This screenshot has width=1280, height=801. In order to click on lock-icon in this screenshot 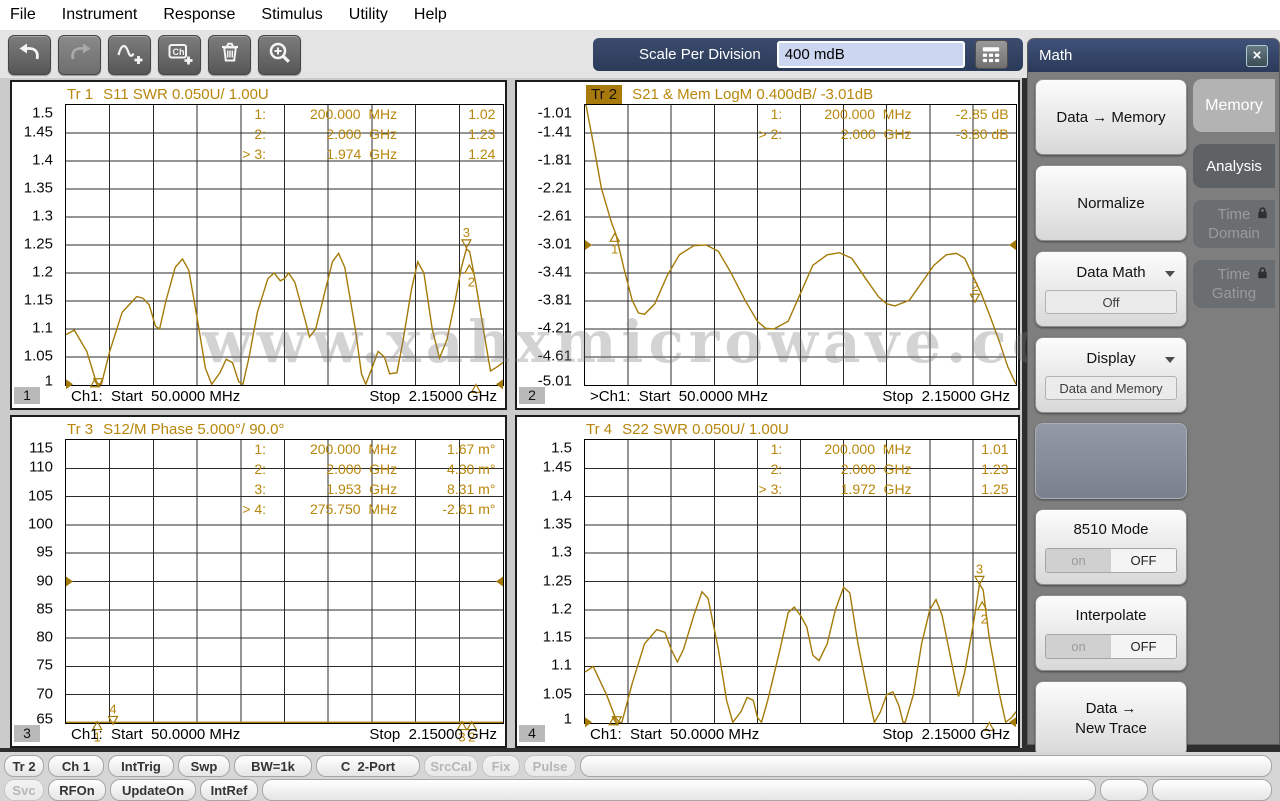, I will do `click(1262, 214)`.